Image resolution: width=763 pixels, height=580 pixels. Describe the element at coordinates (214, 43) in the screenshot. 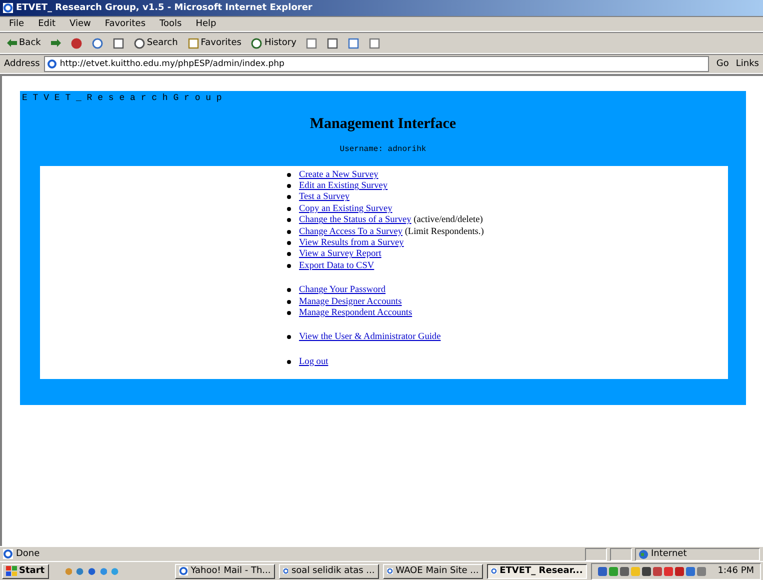

I see `favorites-button: Favorites` at that location.